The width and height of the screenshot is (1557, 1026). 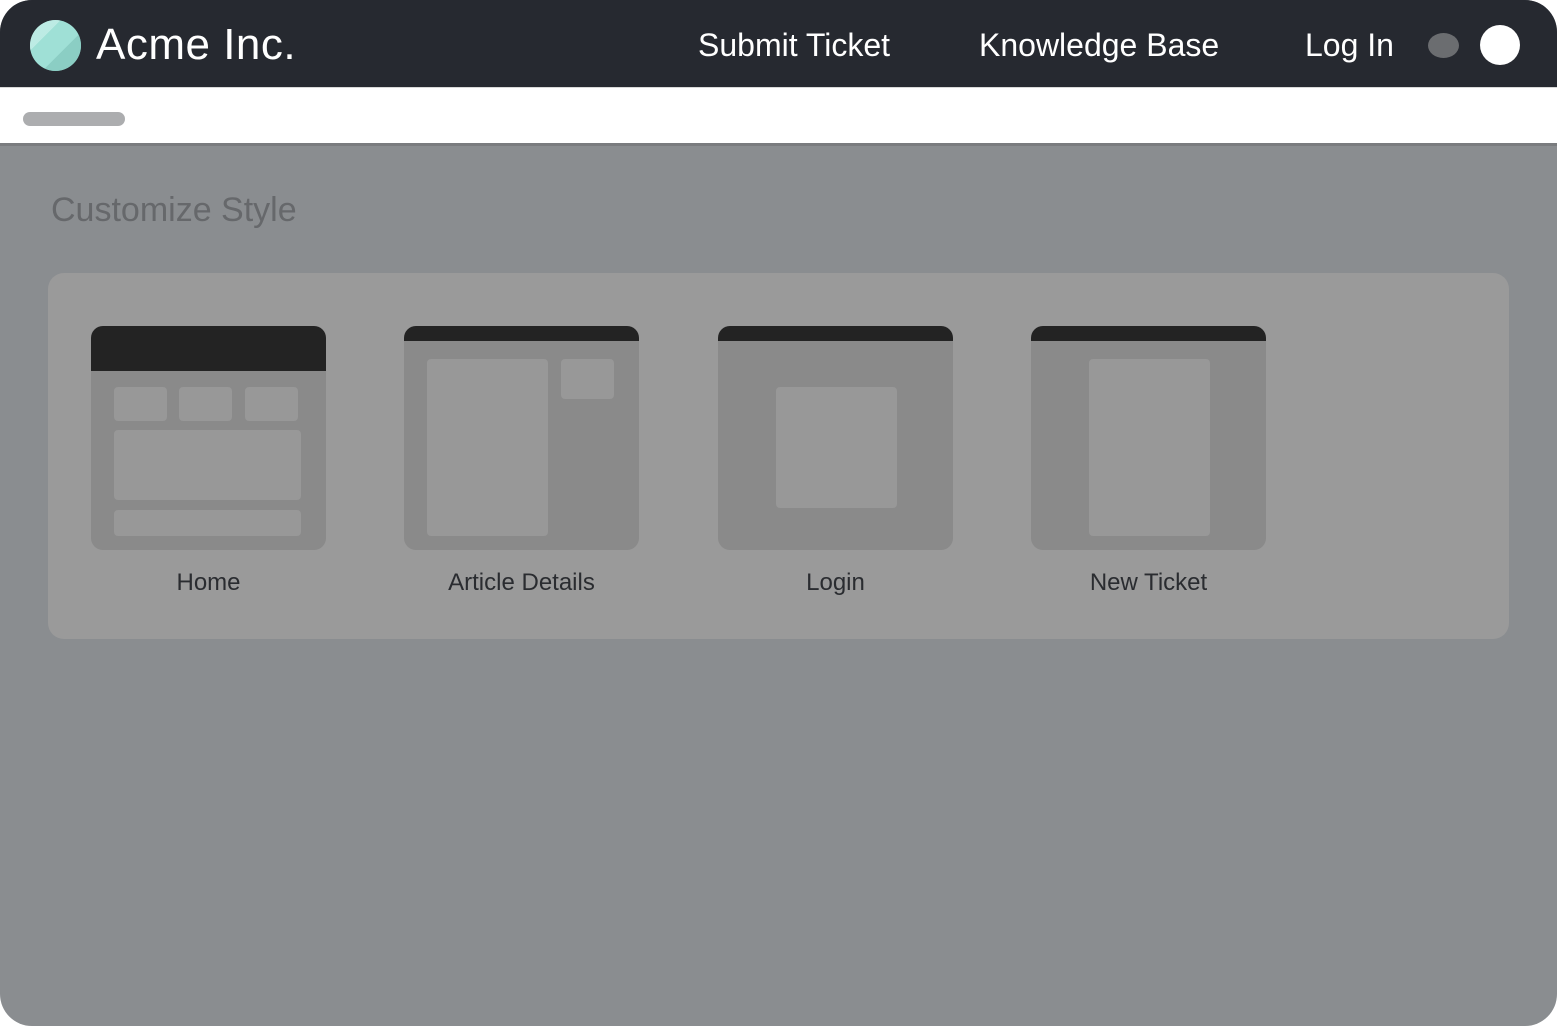 I want to click on avatar-icon, so click(x=1500, y=45).